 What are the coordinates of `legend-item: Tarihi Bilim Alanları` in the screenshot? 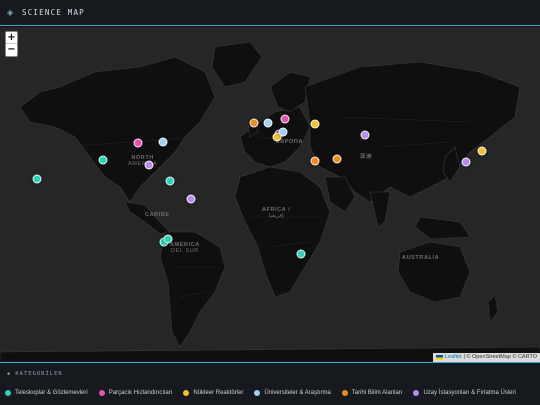 It's located at (372, 393).